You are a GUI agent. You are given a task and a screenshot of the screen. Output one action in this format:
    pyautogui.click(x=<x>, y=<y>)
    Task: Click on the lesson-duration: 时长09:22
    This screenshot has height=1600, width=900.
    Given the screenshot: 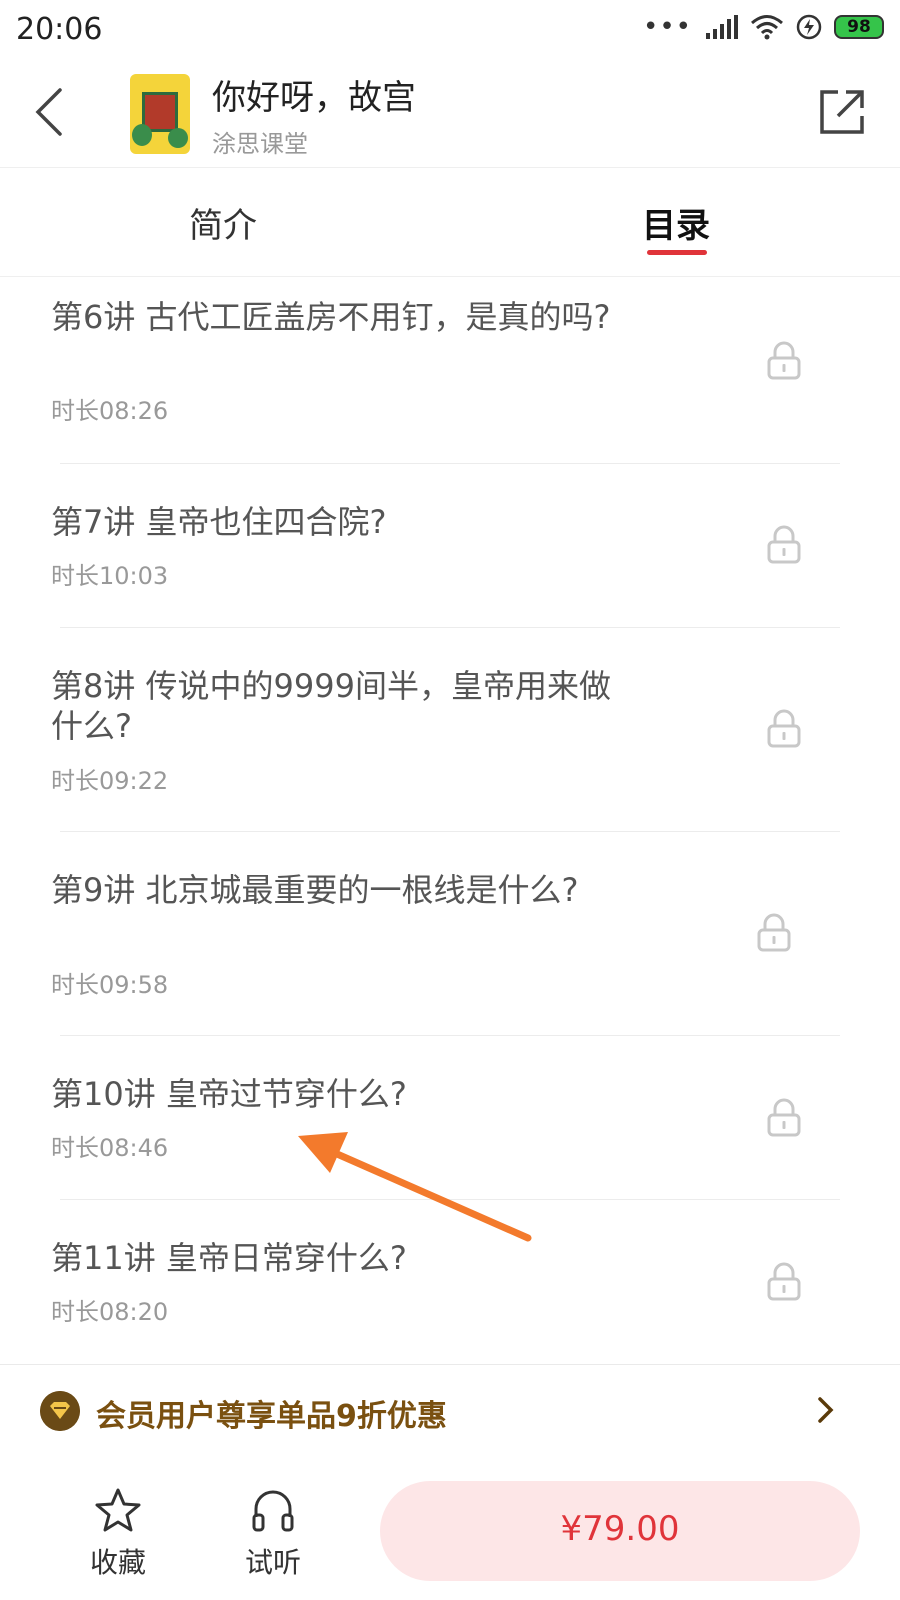 What is the action you would take?
    pyautogui.click(x=110, y=781)
    